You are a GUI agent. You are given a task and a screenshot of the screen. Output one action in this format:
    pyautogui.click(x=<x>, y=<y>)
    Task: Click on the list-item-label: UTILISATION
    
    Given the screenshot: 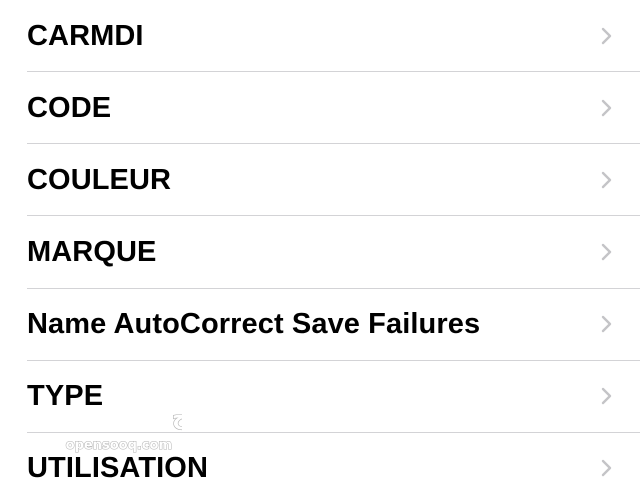 What is the action you would take?
    pyautogui.click(x=117, y=465)
    